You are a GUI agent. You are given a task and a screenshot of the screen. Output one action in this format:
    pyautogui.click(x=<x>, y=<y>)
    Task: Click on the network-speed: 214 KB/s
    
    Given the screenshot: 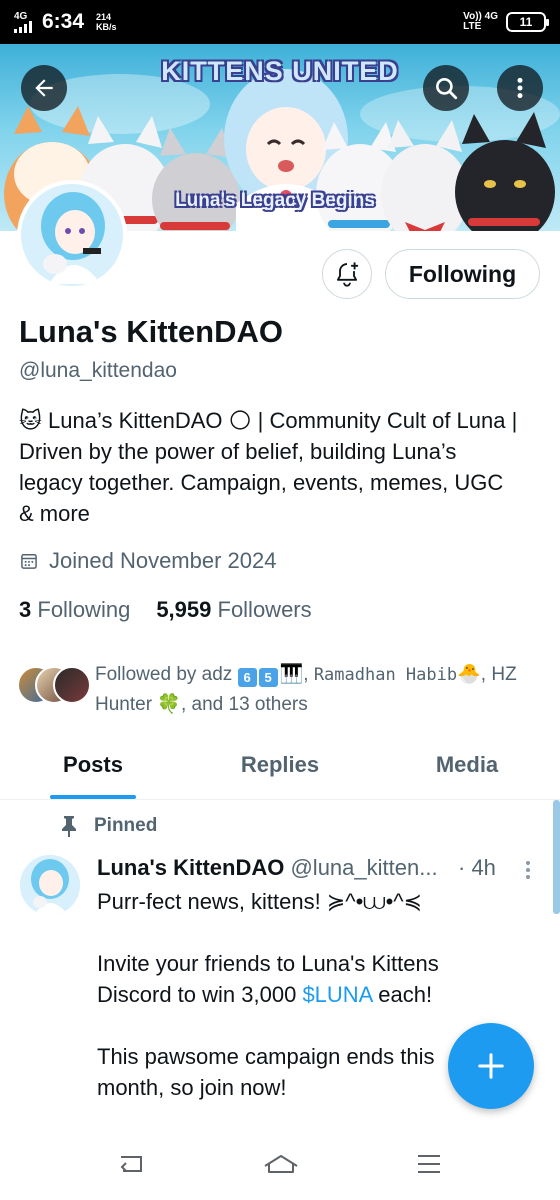 What is the action you would take?
    pyautogui.click(x=106, y=22)
    